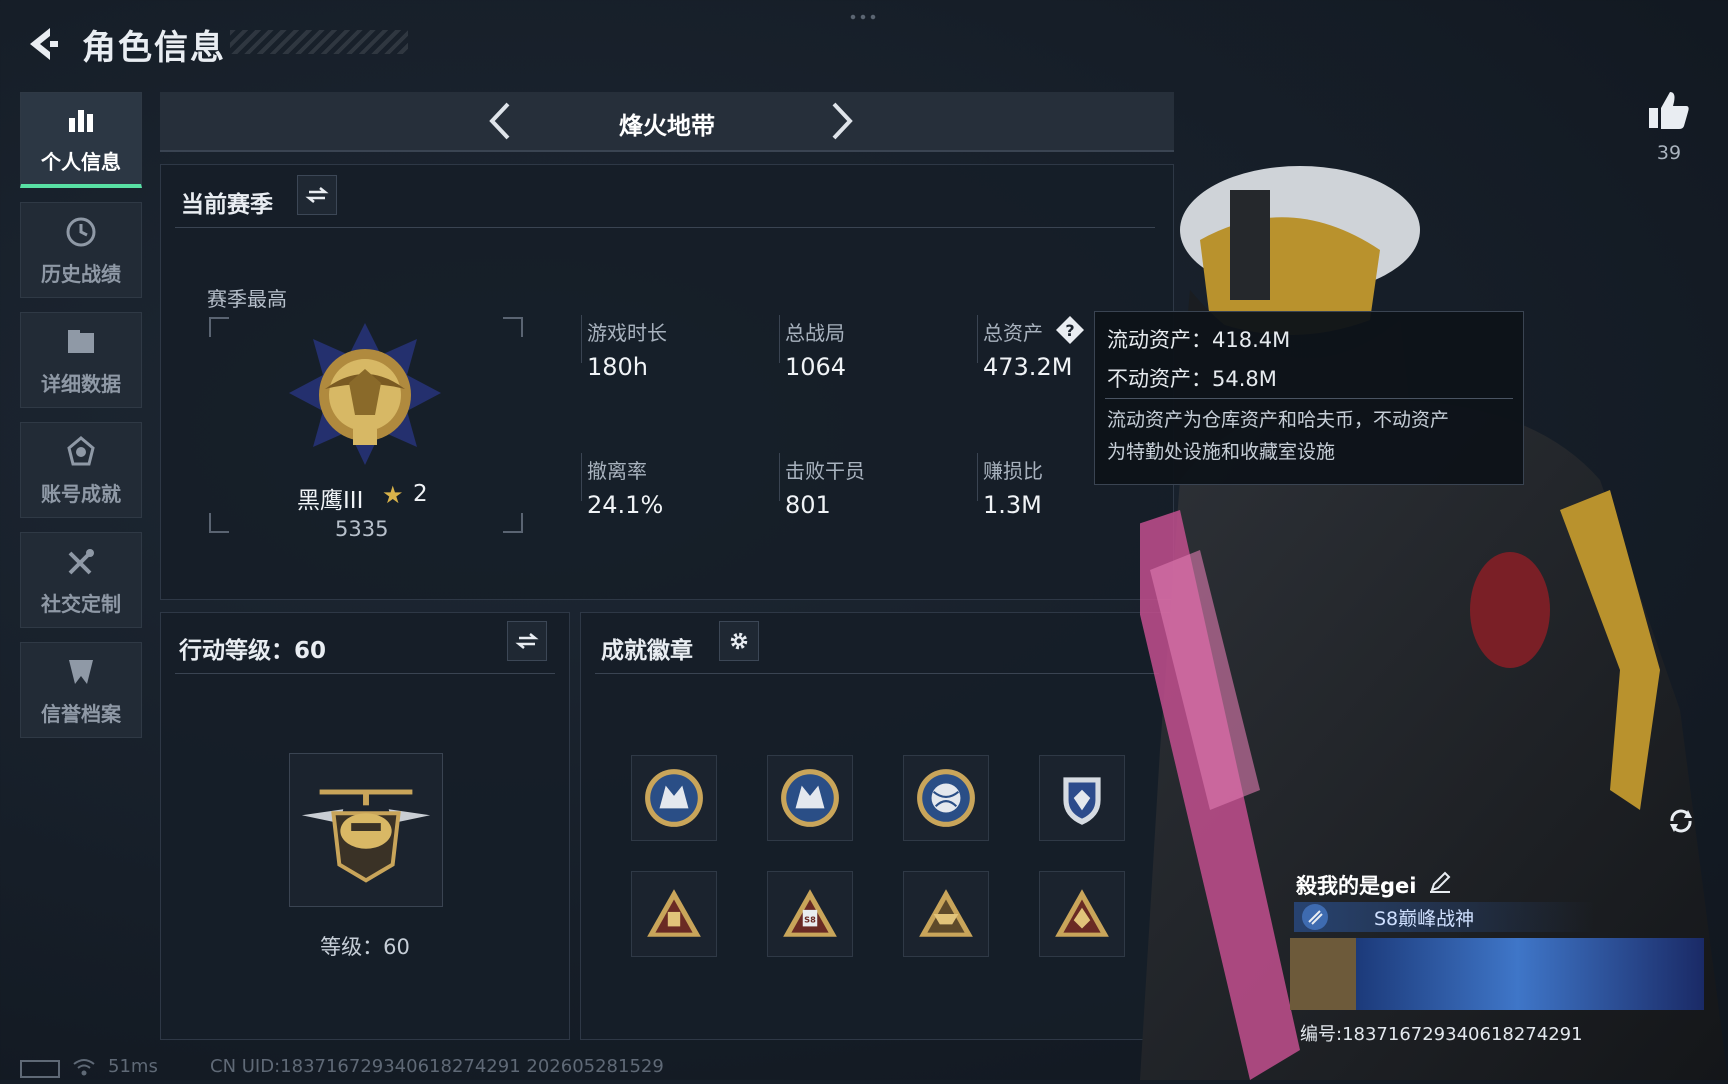 The image size is (1728, 1084). I want to click on sidebar-item-label: 账号成就, so click(81, 493).